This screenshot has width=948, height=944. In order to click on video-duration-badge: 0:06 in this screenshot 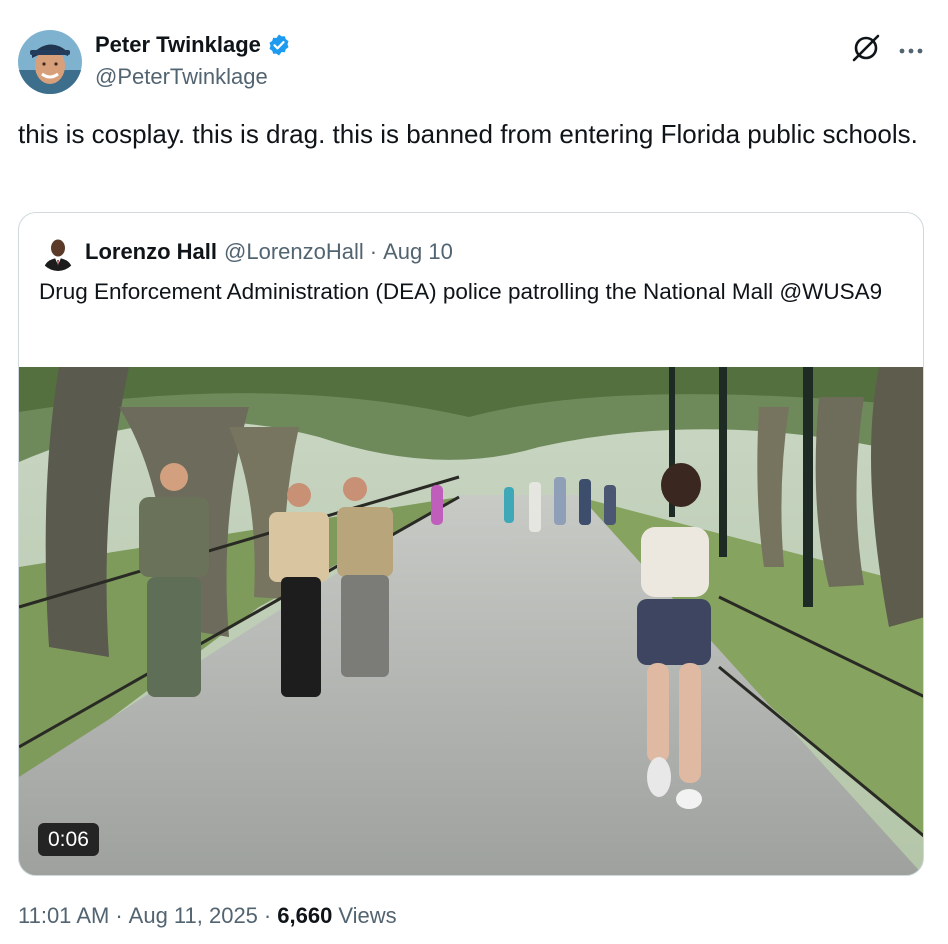, I will do `click(68, 839)`.